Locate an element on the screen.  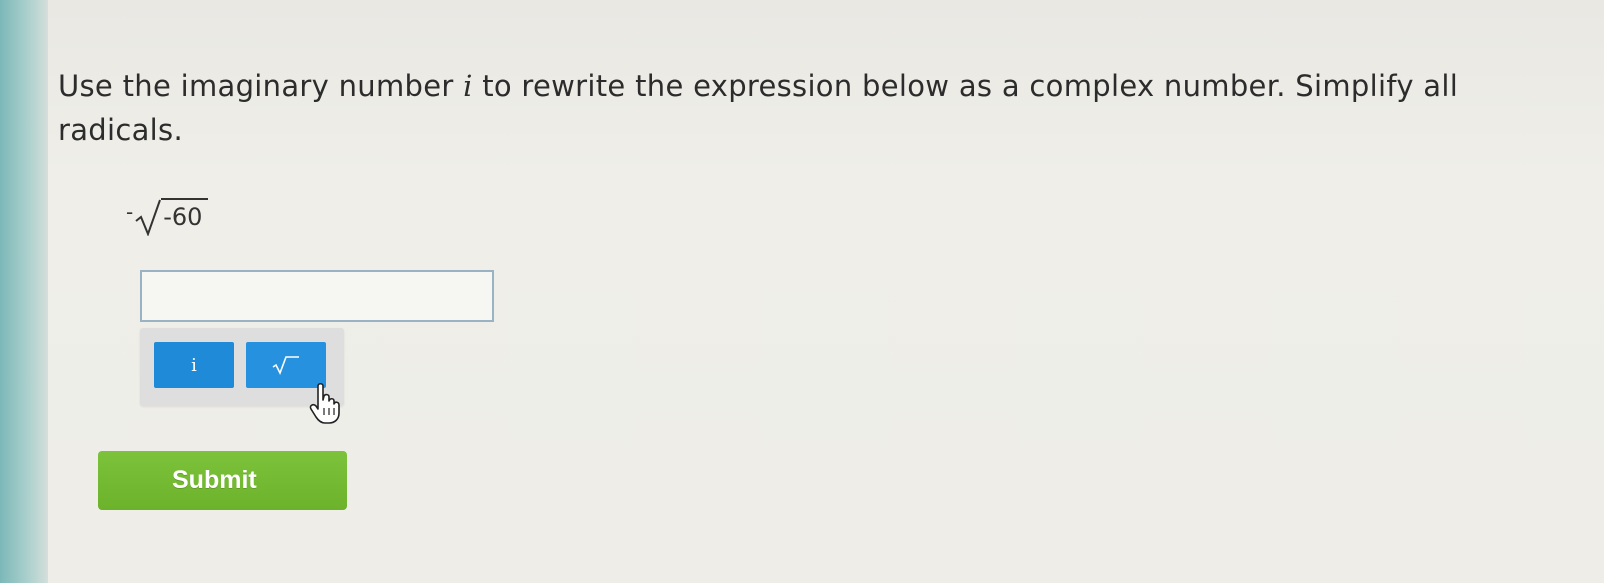
square-root-icon is located at coordinates (285, 365).